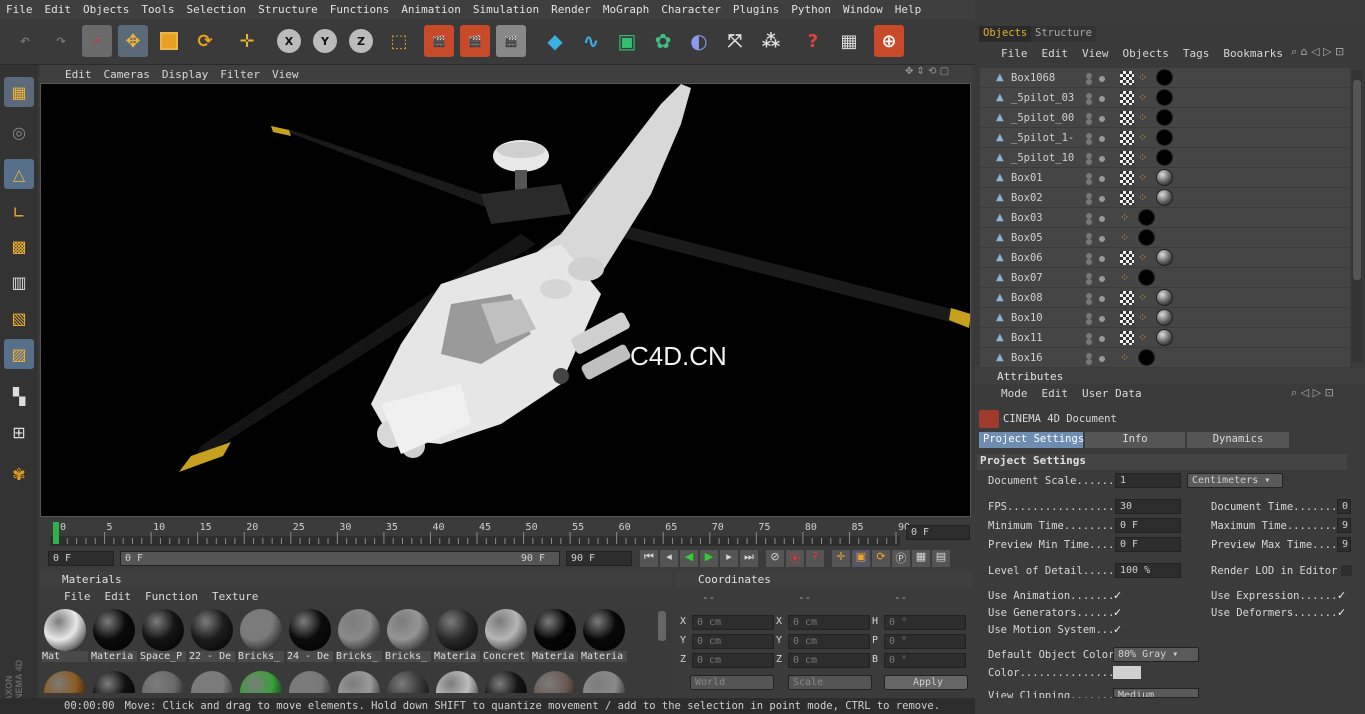 The width and height of the screenshot is (1365, 714). I want to click on materials-menu-file: File, so click(77, 596).